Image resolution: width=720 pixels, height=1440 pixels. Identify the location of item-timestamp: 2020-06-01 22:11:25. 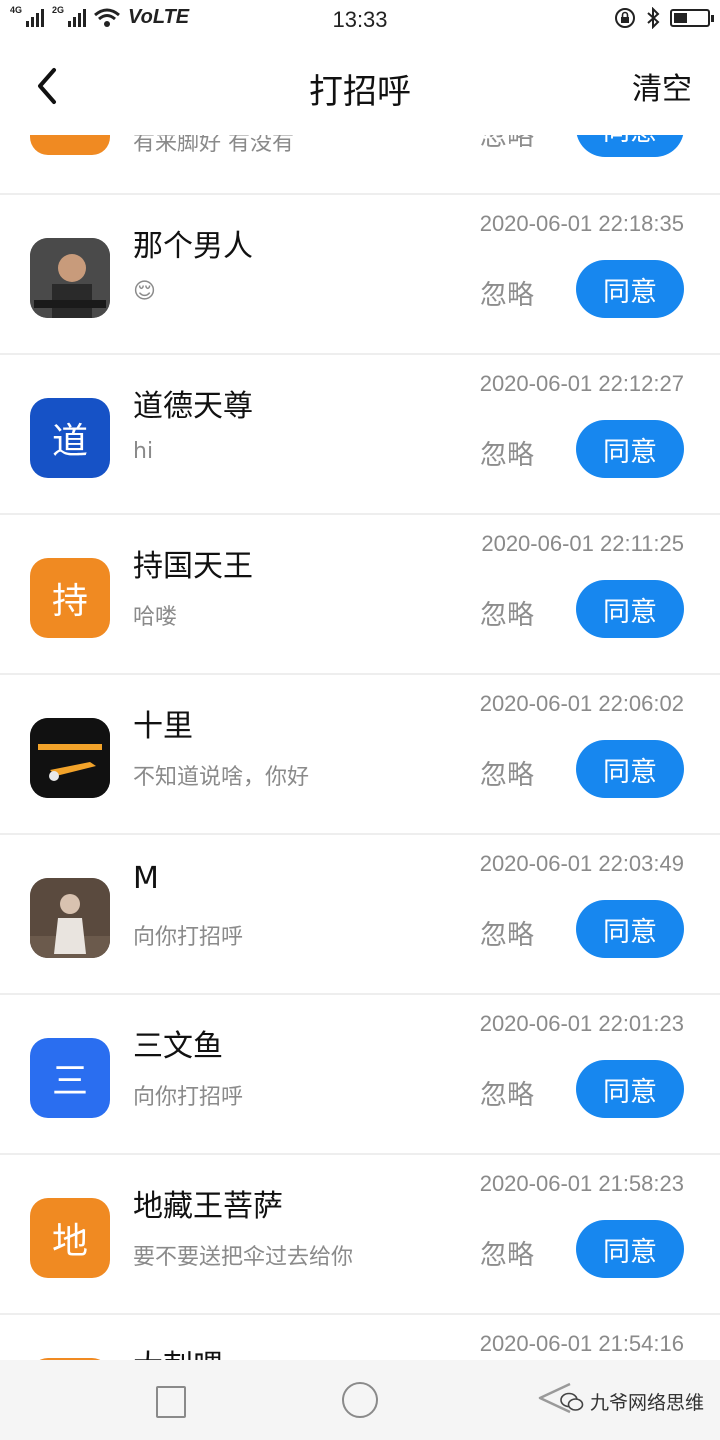
(582, 543).